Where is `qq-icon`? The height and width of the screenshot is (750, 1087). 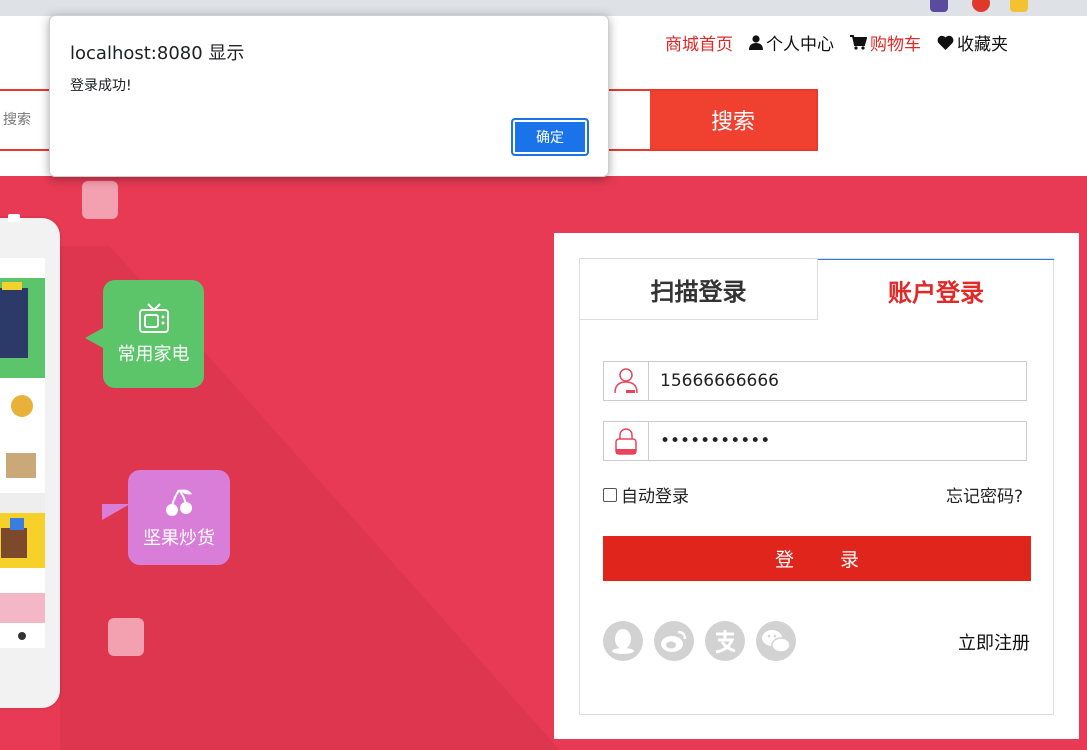 qq-icon is located at coordinates (623, 641).